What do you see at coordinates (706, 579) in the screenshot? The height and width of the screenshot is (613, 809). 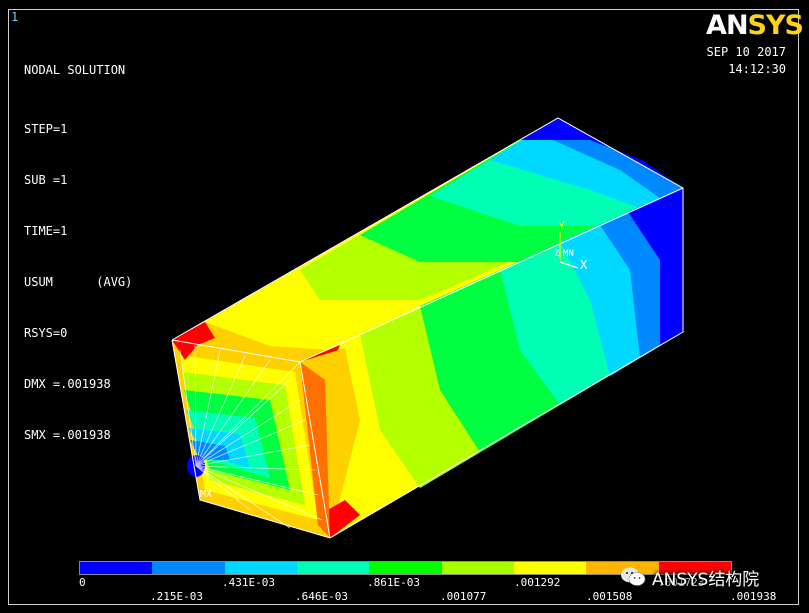 I see `watermark-text: ANSYS结构院` at bounding box center [706, 579].